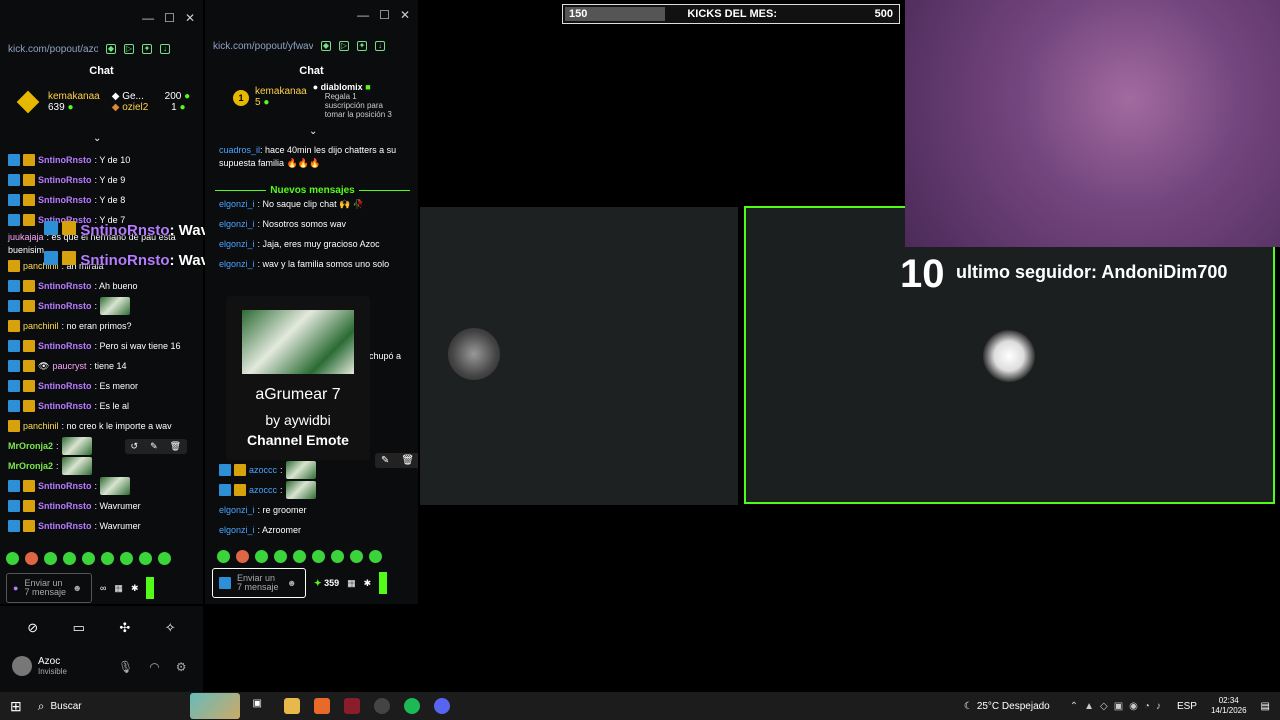  I want to click on chat-message: panchinil: no eran primos?, so click(101, 326).